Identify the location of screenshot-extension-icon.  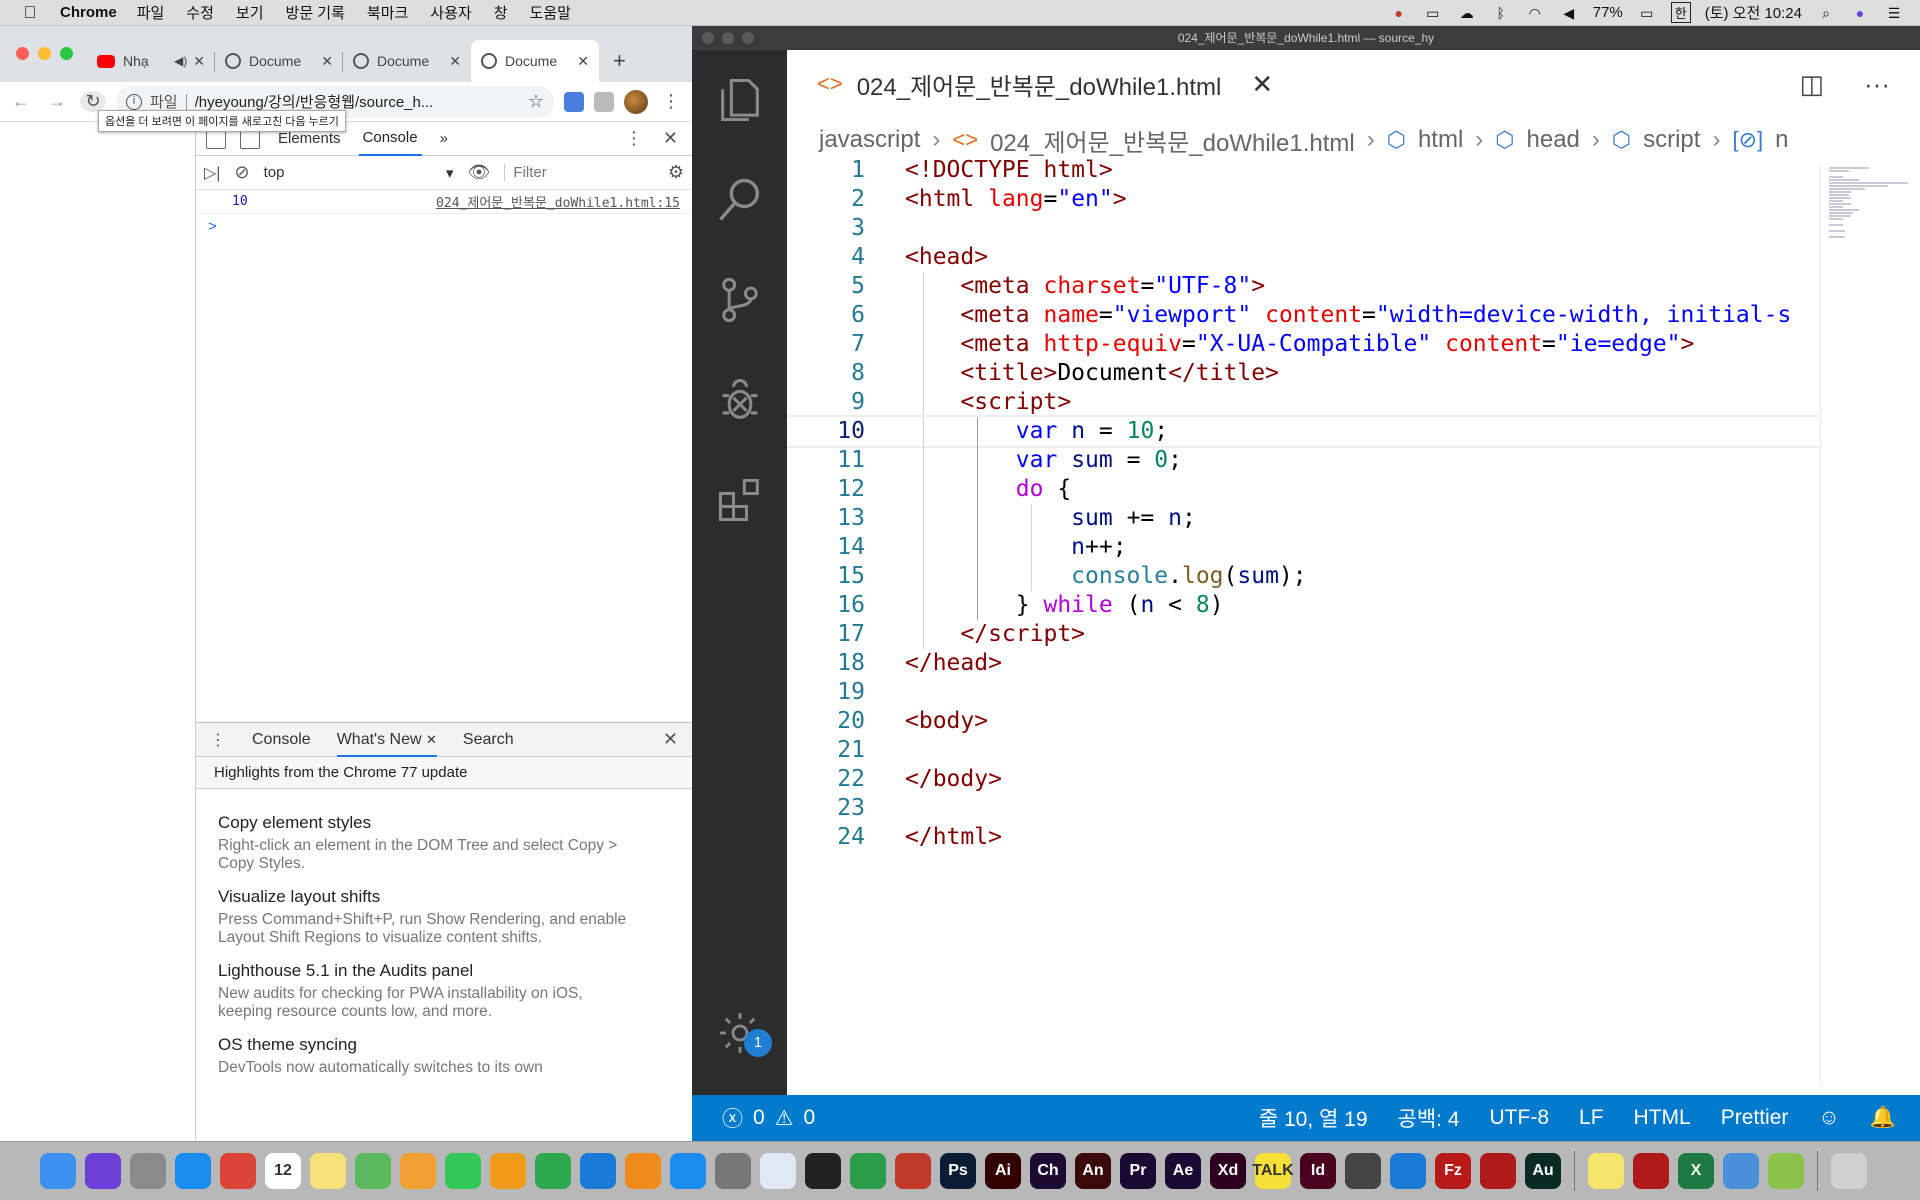
(604, 101).